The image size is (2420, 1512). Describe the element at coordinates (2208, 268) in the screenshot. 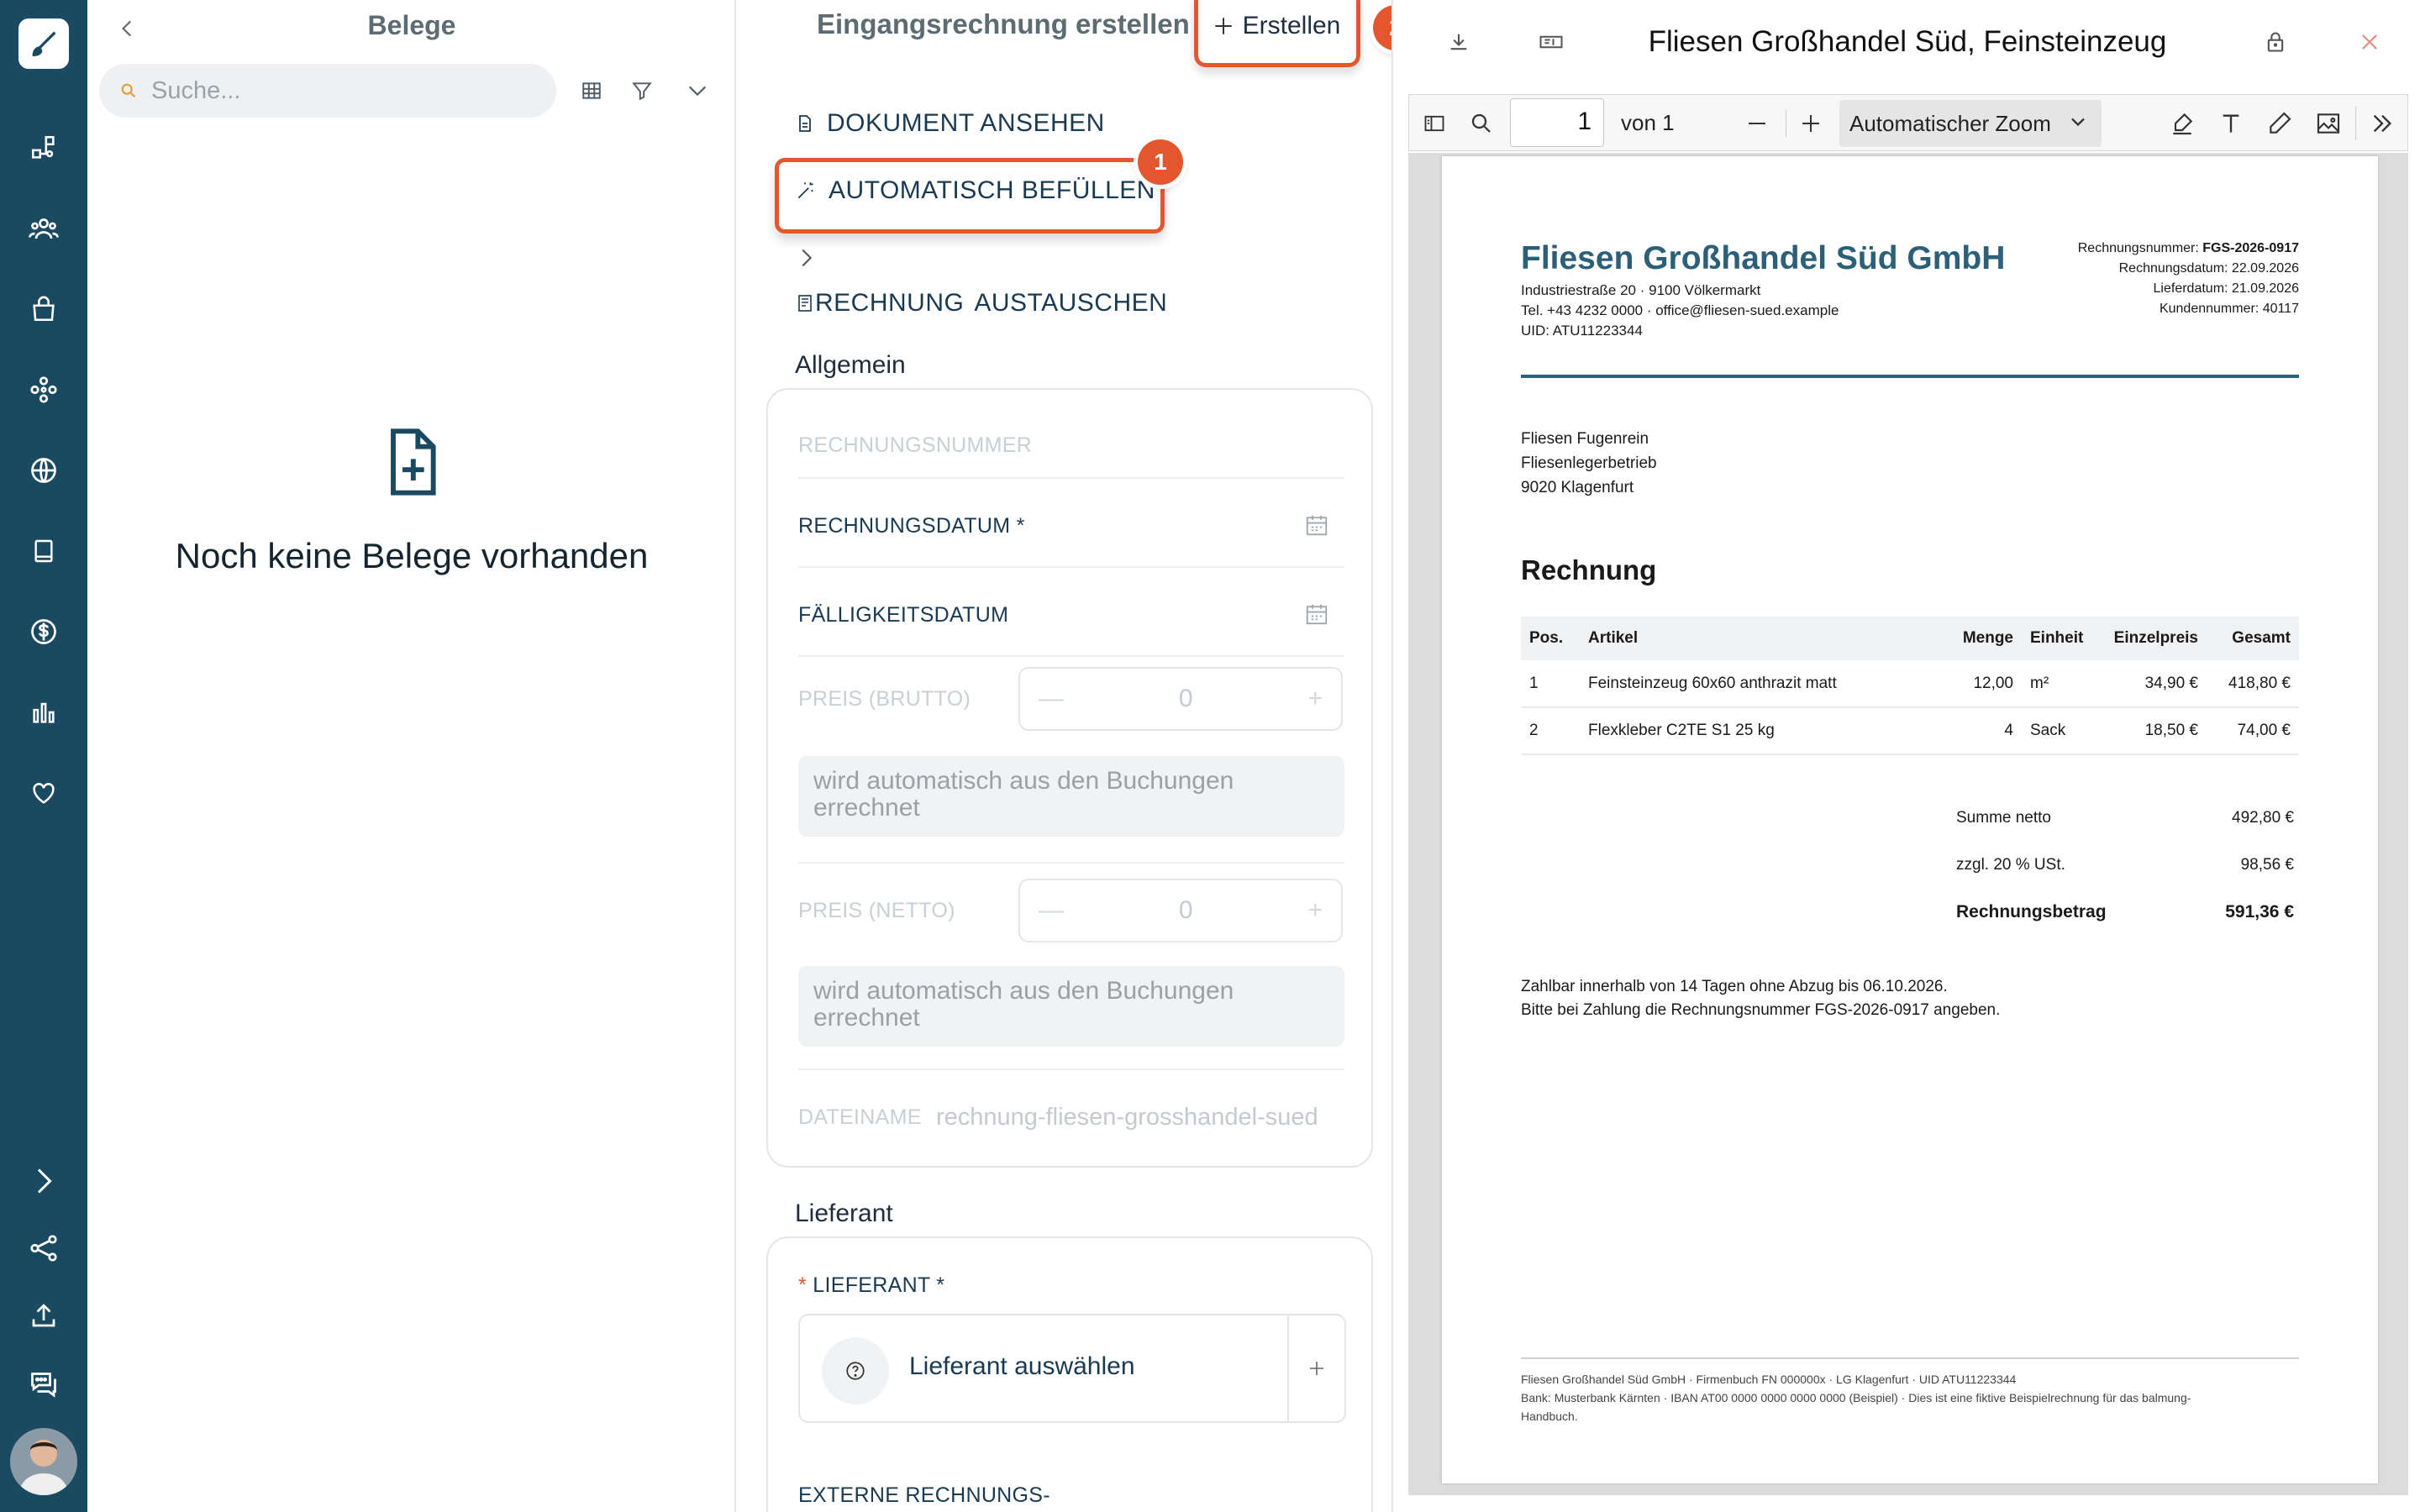

I see `meta-line: Rechnungsdatum: 22.09.2026` at that location.